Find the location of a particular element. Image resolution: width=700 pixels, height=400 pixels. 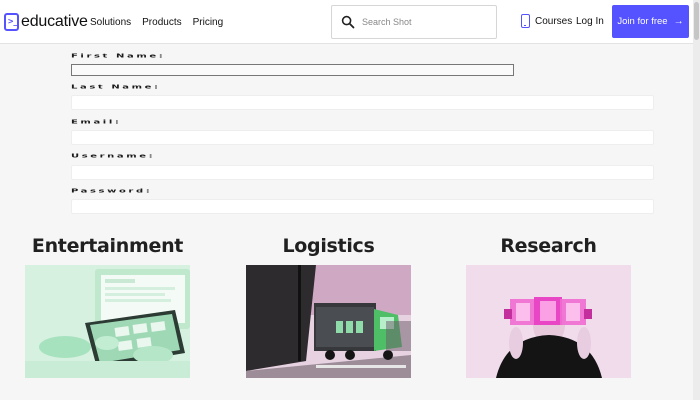

scrollbar-thumb is located at coordinates (696, 21).